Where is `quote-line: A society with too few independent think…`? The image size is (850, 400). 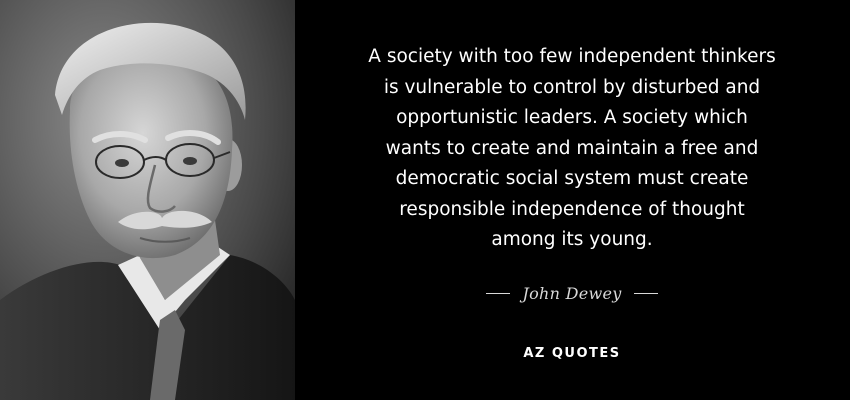 quote-line: A society with too few independent think… is located at coordinates (572, 56).